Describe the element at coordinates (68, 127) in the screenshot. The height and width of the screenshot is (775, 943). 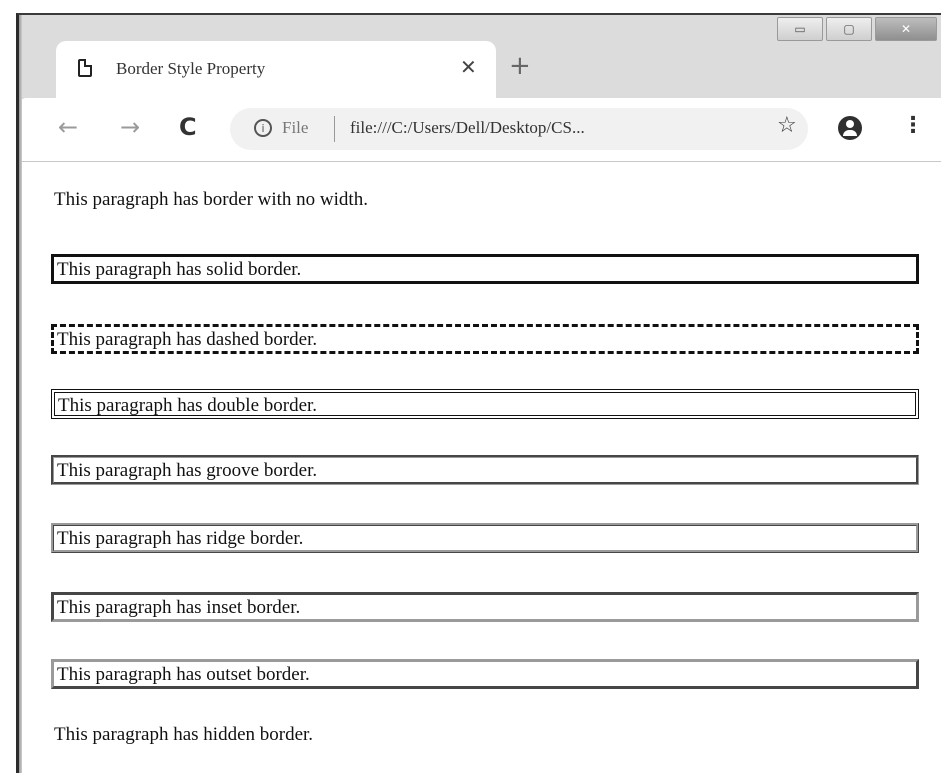
I see `arrow-left-icon: ←` at that location.